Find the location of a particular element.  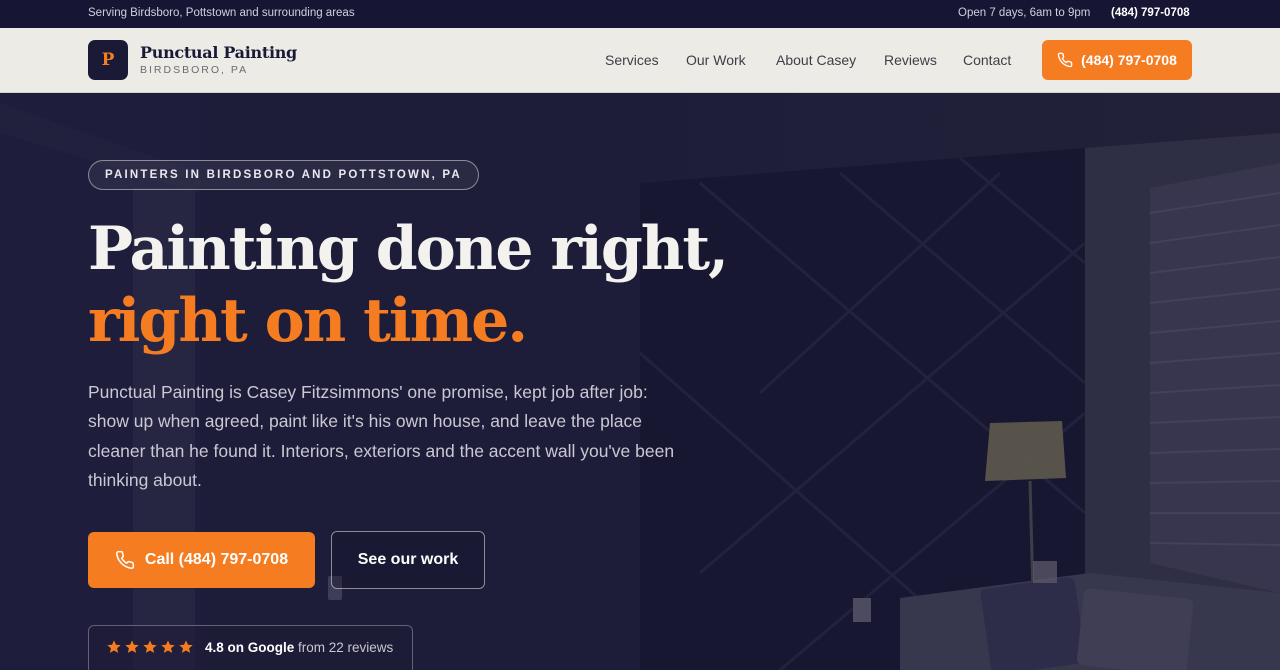

header-call-button: (484) 797-0708 is located at coordinates (1117, 60).